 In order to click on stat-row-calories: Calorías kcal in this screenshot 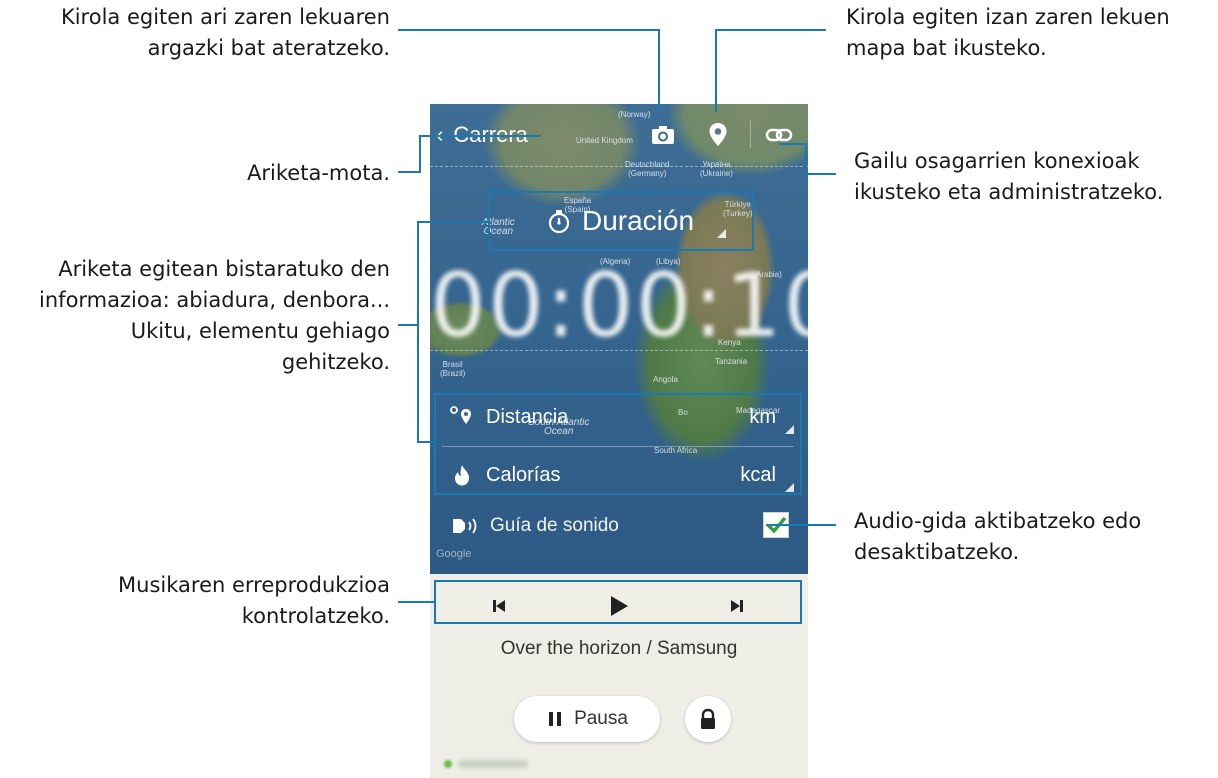, I will do `click(617, 475)`.